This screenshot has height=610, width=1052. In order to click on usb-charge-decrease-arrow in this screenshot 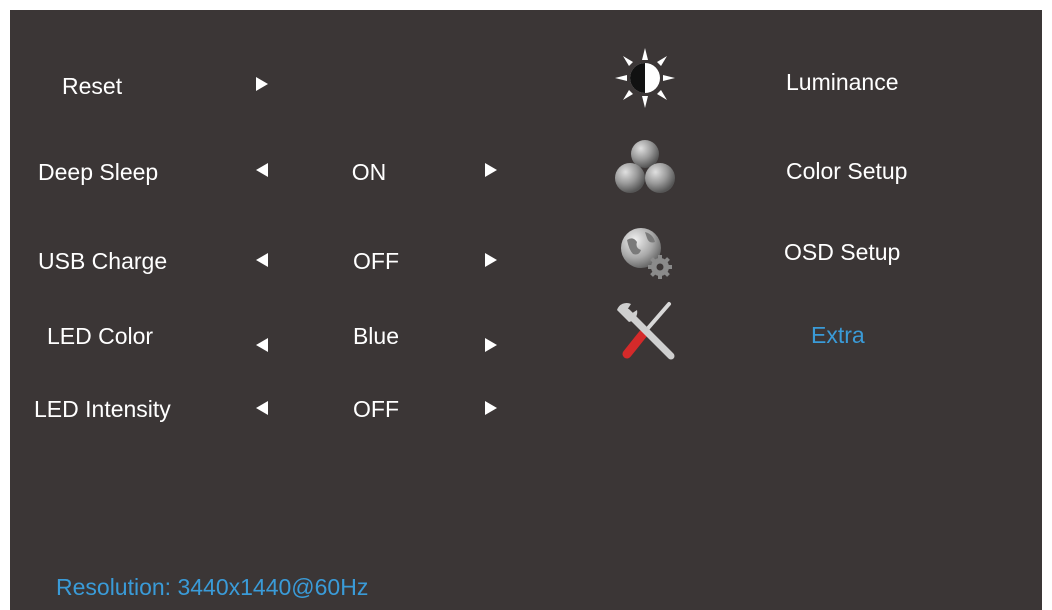, I will do `click(262, 260)`.